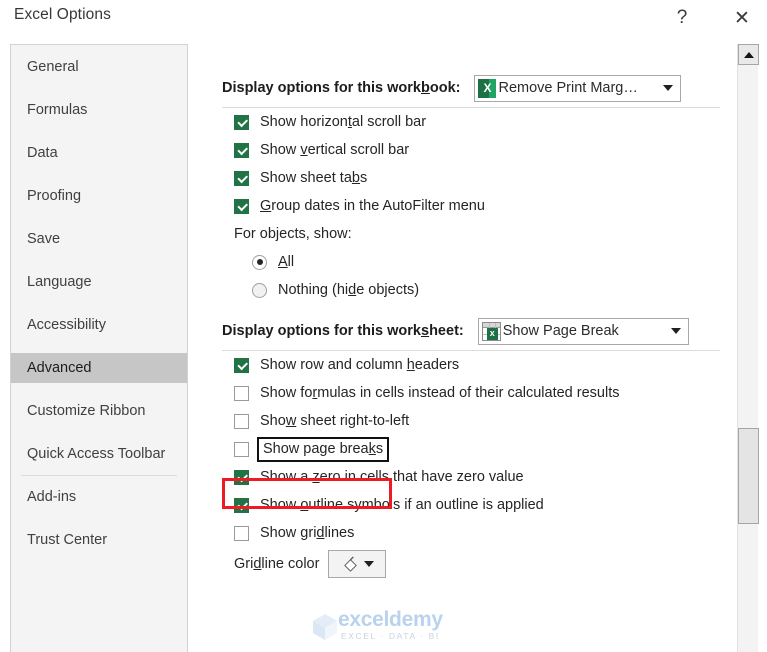 This screenshot has height=652, width=767. Describe the element at coordinates (482, 150) in the screenshot. I see `checkbox-show-vertical-scroll-bar: Show vertical scroll bar` at that location.